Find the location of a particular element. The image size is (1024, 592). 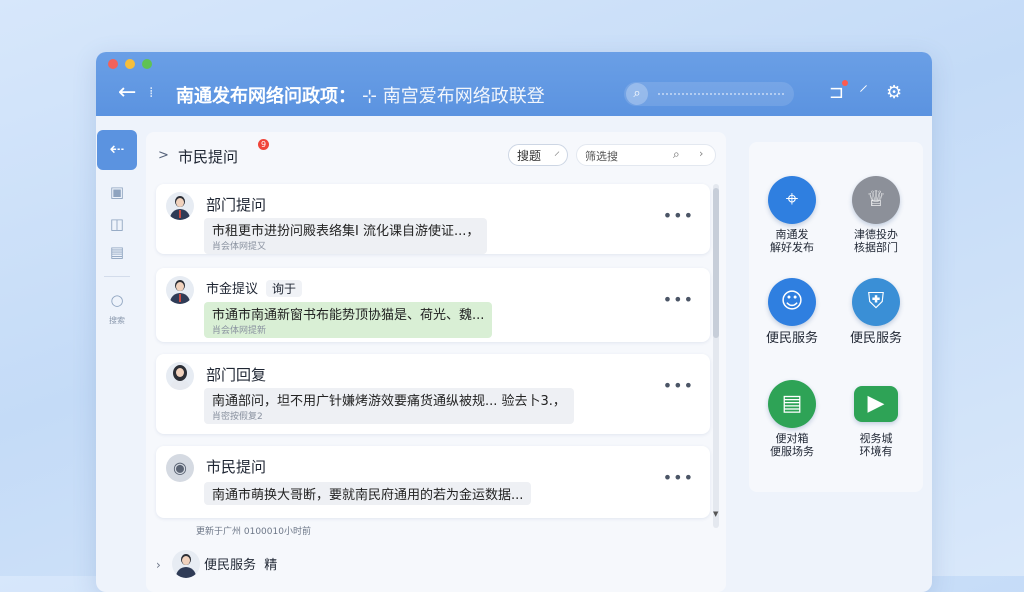

back-arrow-icon: ← is located at coordinates (127, 93).